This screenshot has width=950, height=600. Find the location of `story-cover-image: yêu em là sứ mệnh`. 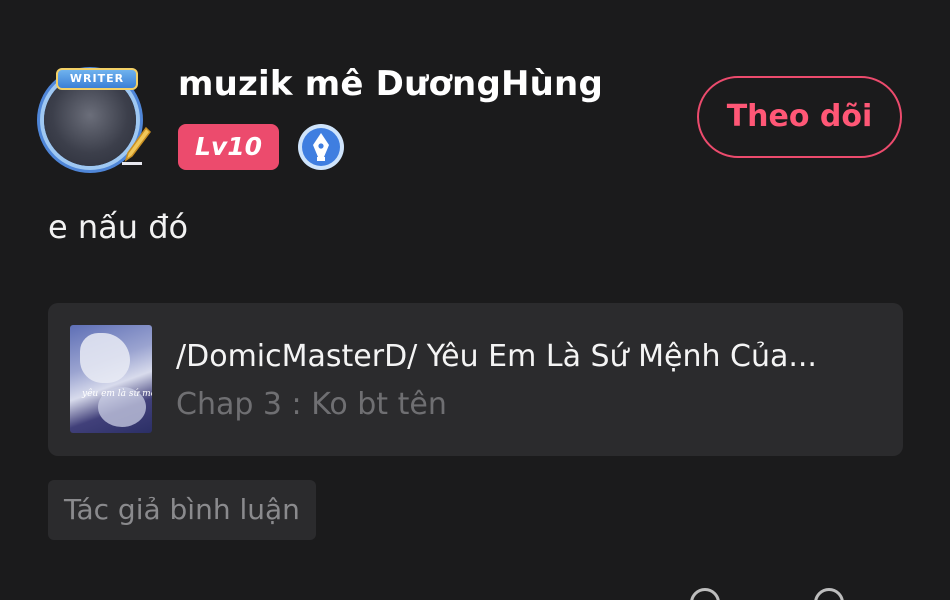

story-cover-image: yêu em là sứ mệnh is located at coordinates (111, 379).